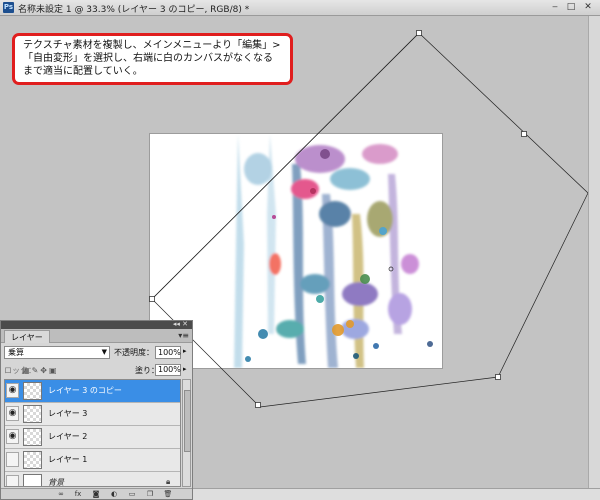 Image resolution: width=600 pixels, height=500 pixels. What do you see at coordinates (27, 370) in the screenshot?
I see `lock-transparent-icon: ▦` at bounding box center [27, 370].